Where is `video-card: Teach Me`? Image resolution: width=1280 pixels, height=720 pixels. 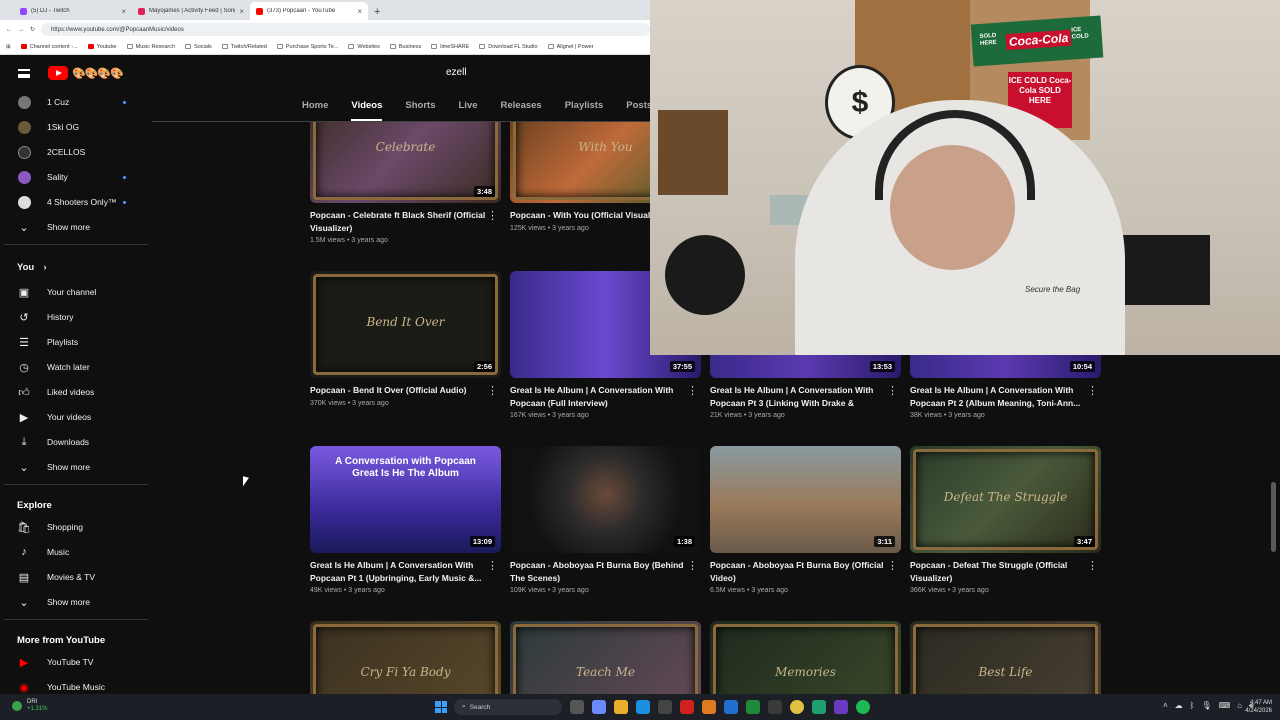 video-card: Teach Me is located at coordinates (605, 657).